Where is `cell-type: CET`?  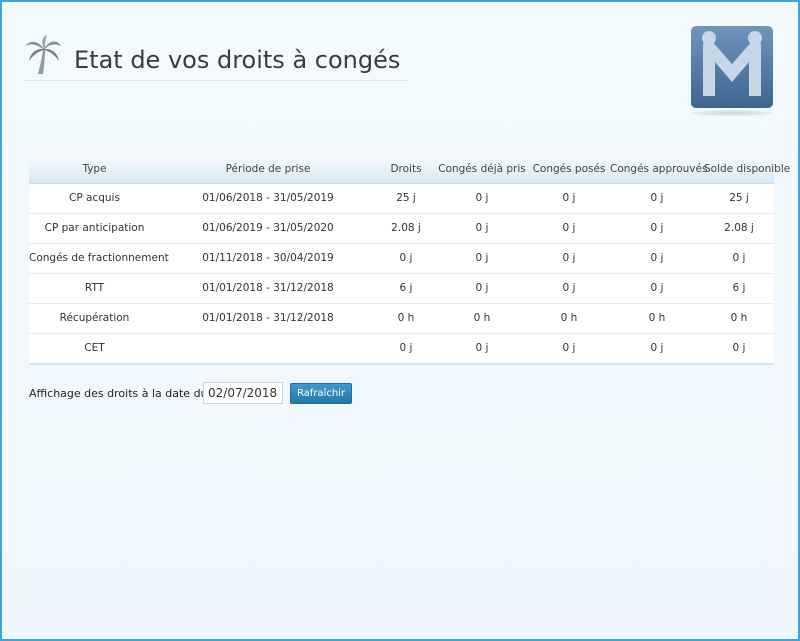
cell-type: CET is located at coordinates (94, 348).